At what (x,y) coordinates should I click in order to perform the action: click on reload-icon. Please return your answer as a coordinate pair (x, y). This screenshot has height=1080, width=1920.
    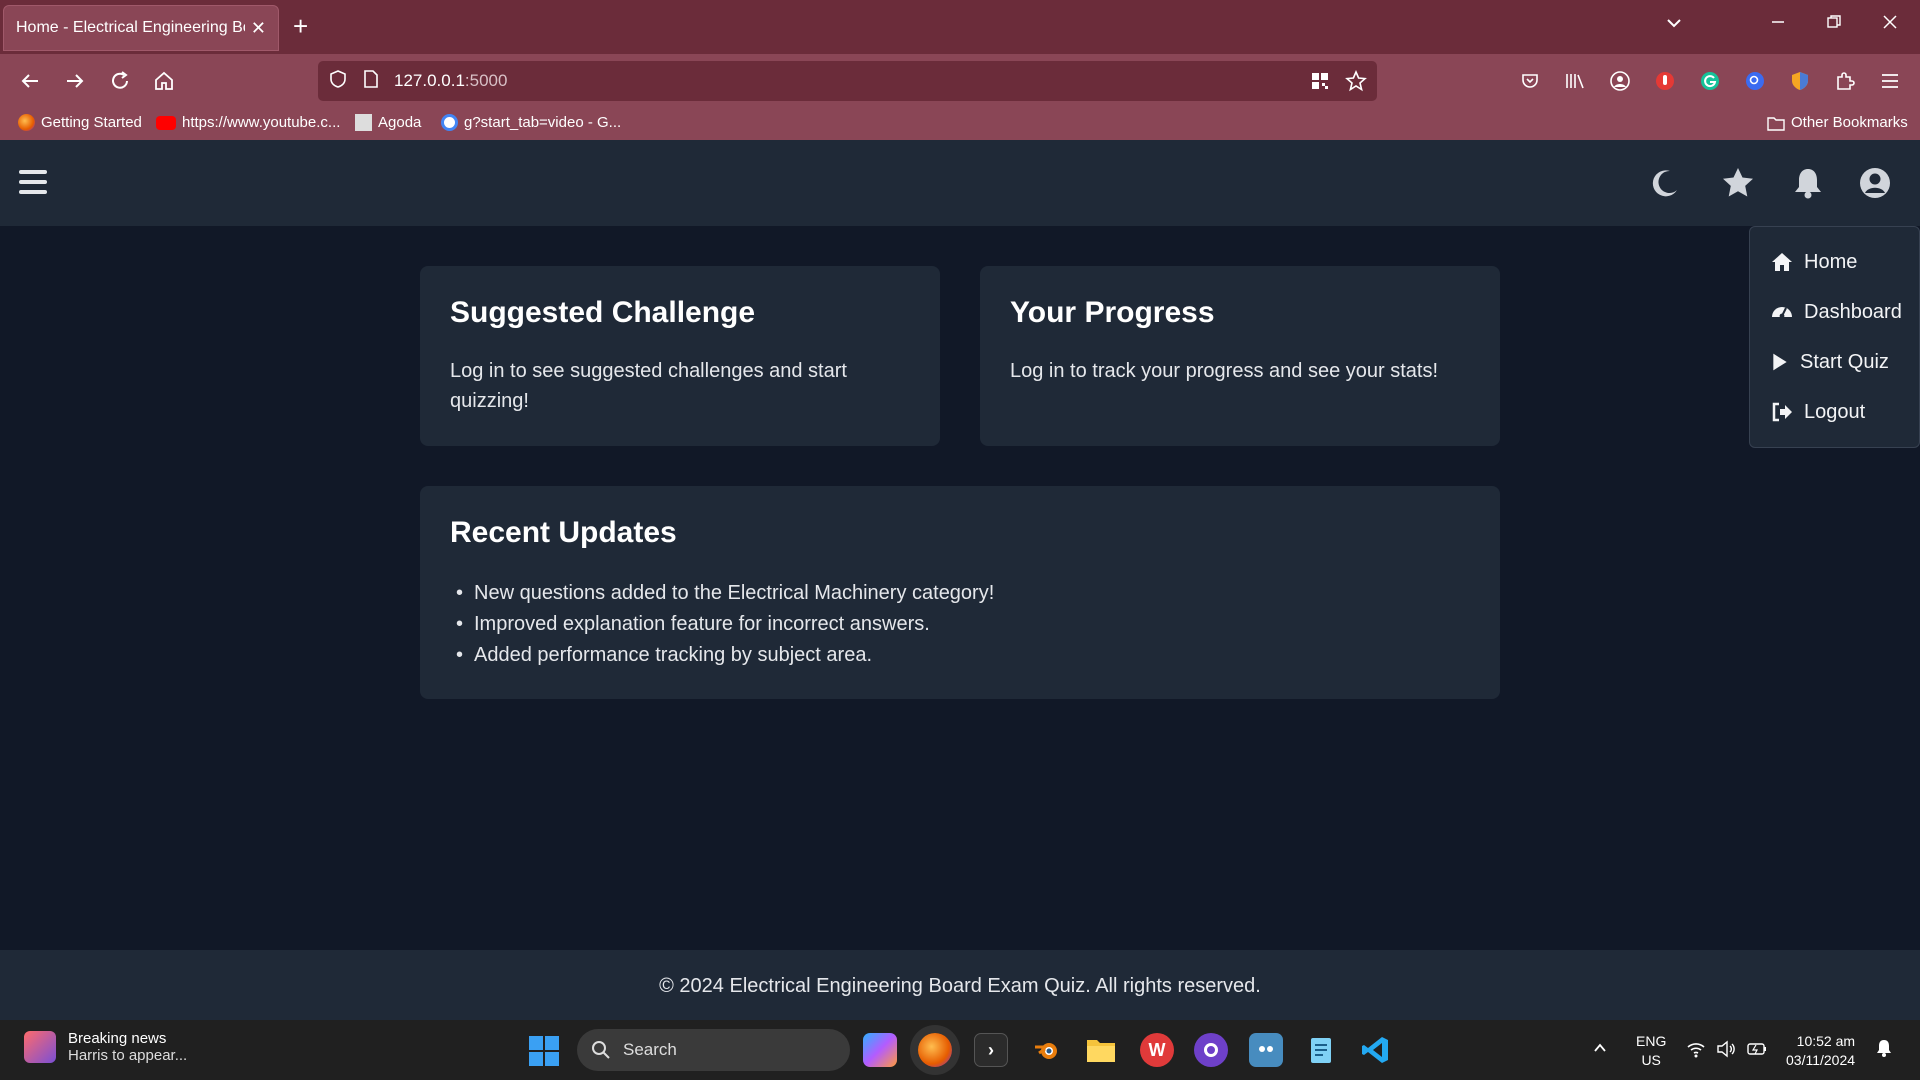
    Looking at the image, I should click on (120, 81).